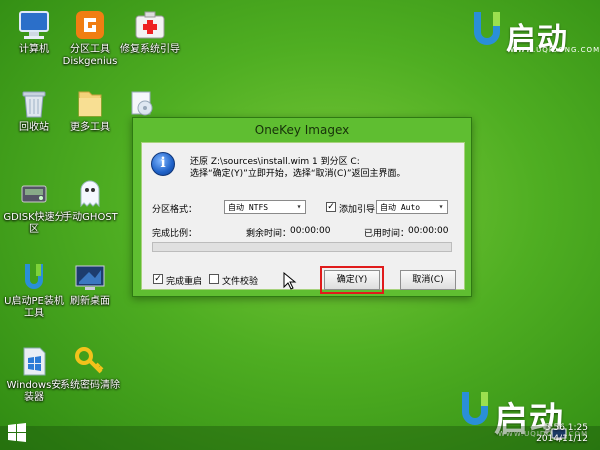  I want to click on restart-label: 完成重启, so click(184, 282).